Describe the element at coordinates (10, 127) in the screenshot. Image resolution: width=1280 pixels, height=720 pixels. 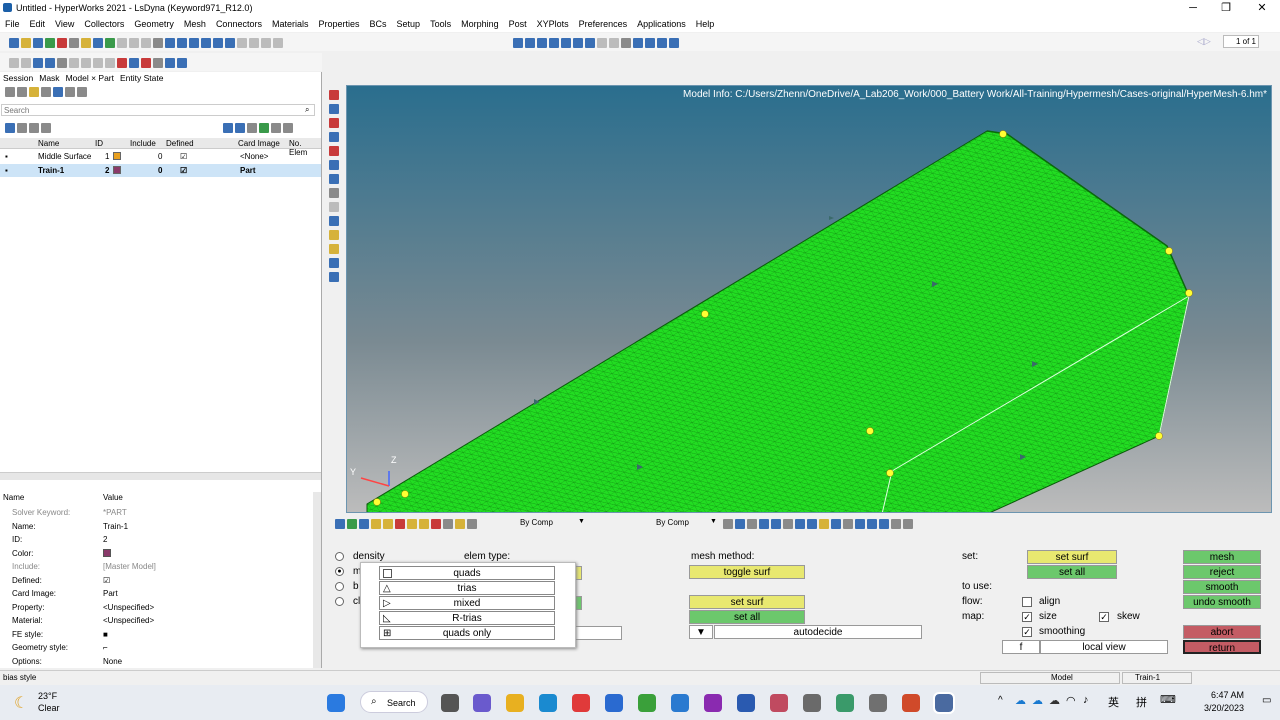
I see `expand-icon` at that location.